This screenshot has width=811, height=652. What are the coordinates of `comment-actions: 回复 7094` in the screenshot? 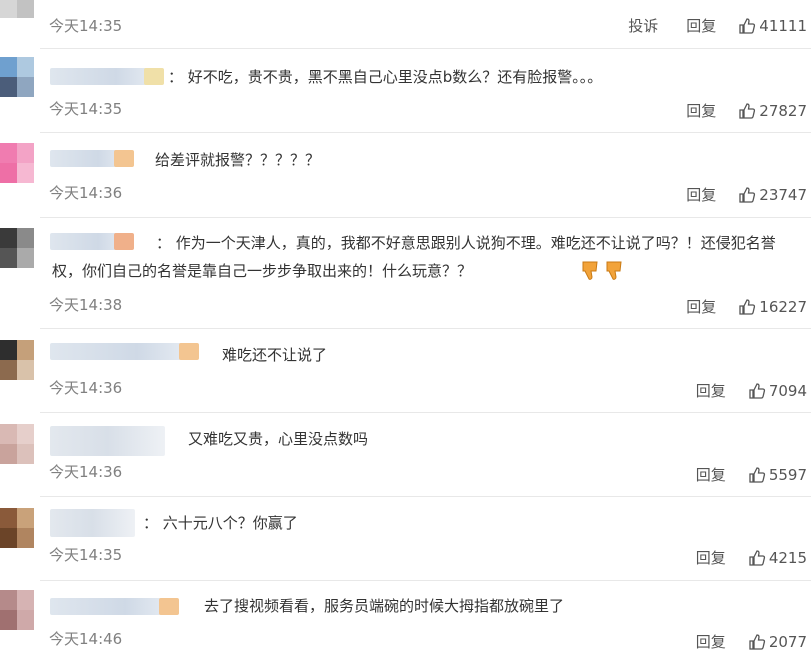 It's located at (737, 390).